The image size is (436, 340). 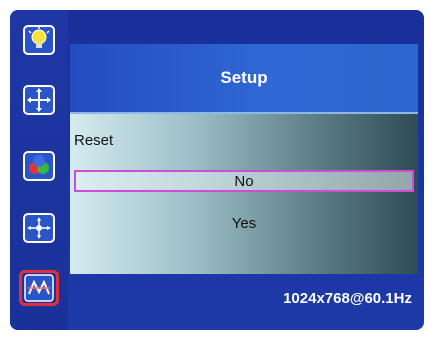 I want to click on resolution-readout: 1024x768@60.1Hz, so click(x=347, y=298).